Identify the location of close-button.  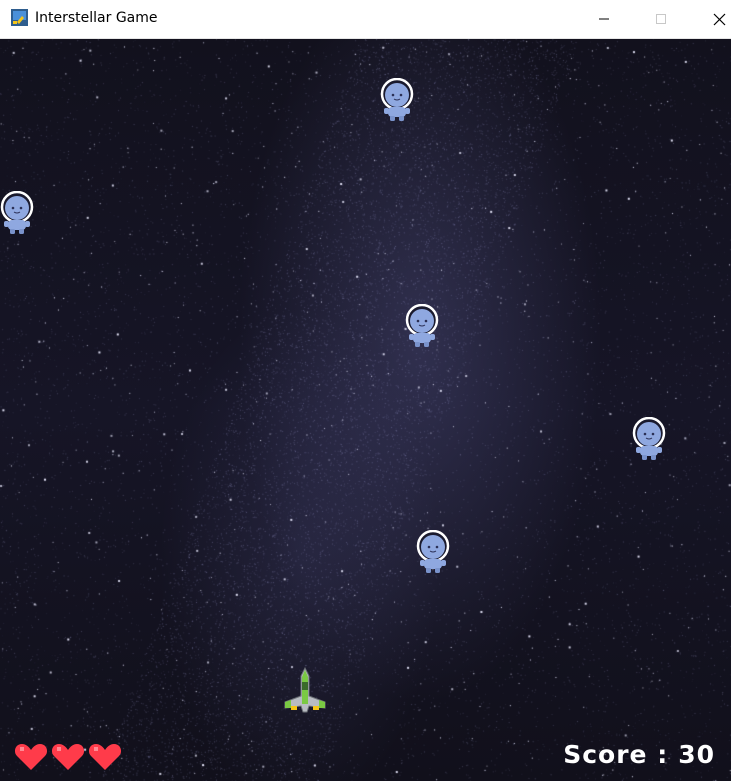
(713, 19).